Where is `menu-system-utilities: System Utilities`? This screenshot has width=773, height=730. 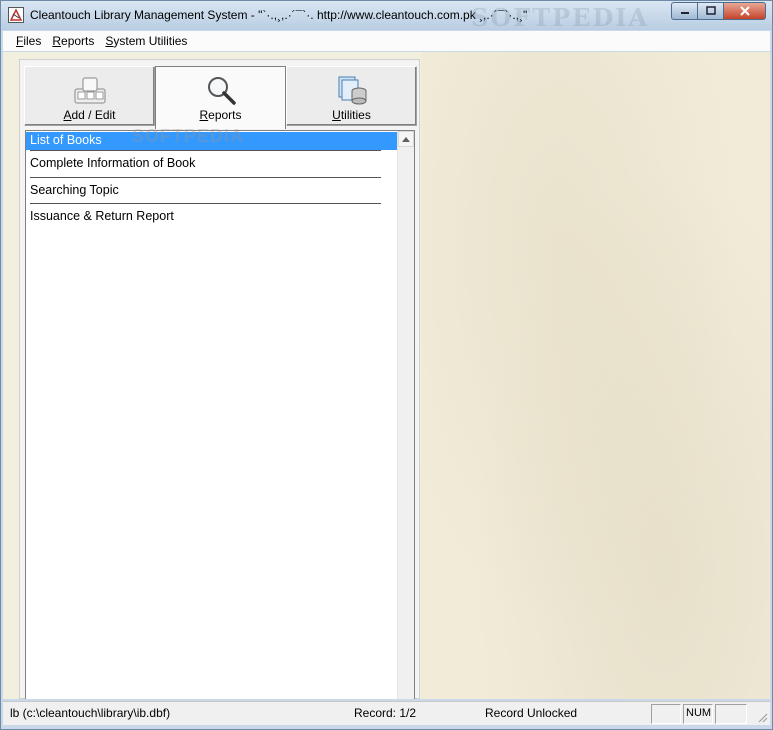
menu-system-utilities: System Utilities is located at coordinates (146, 41).